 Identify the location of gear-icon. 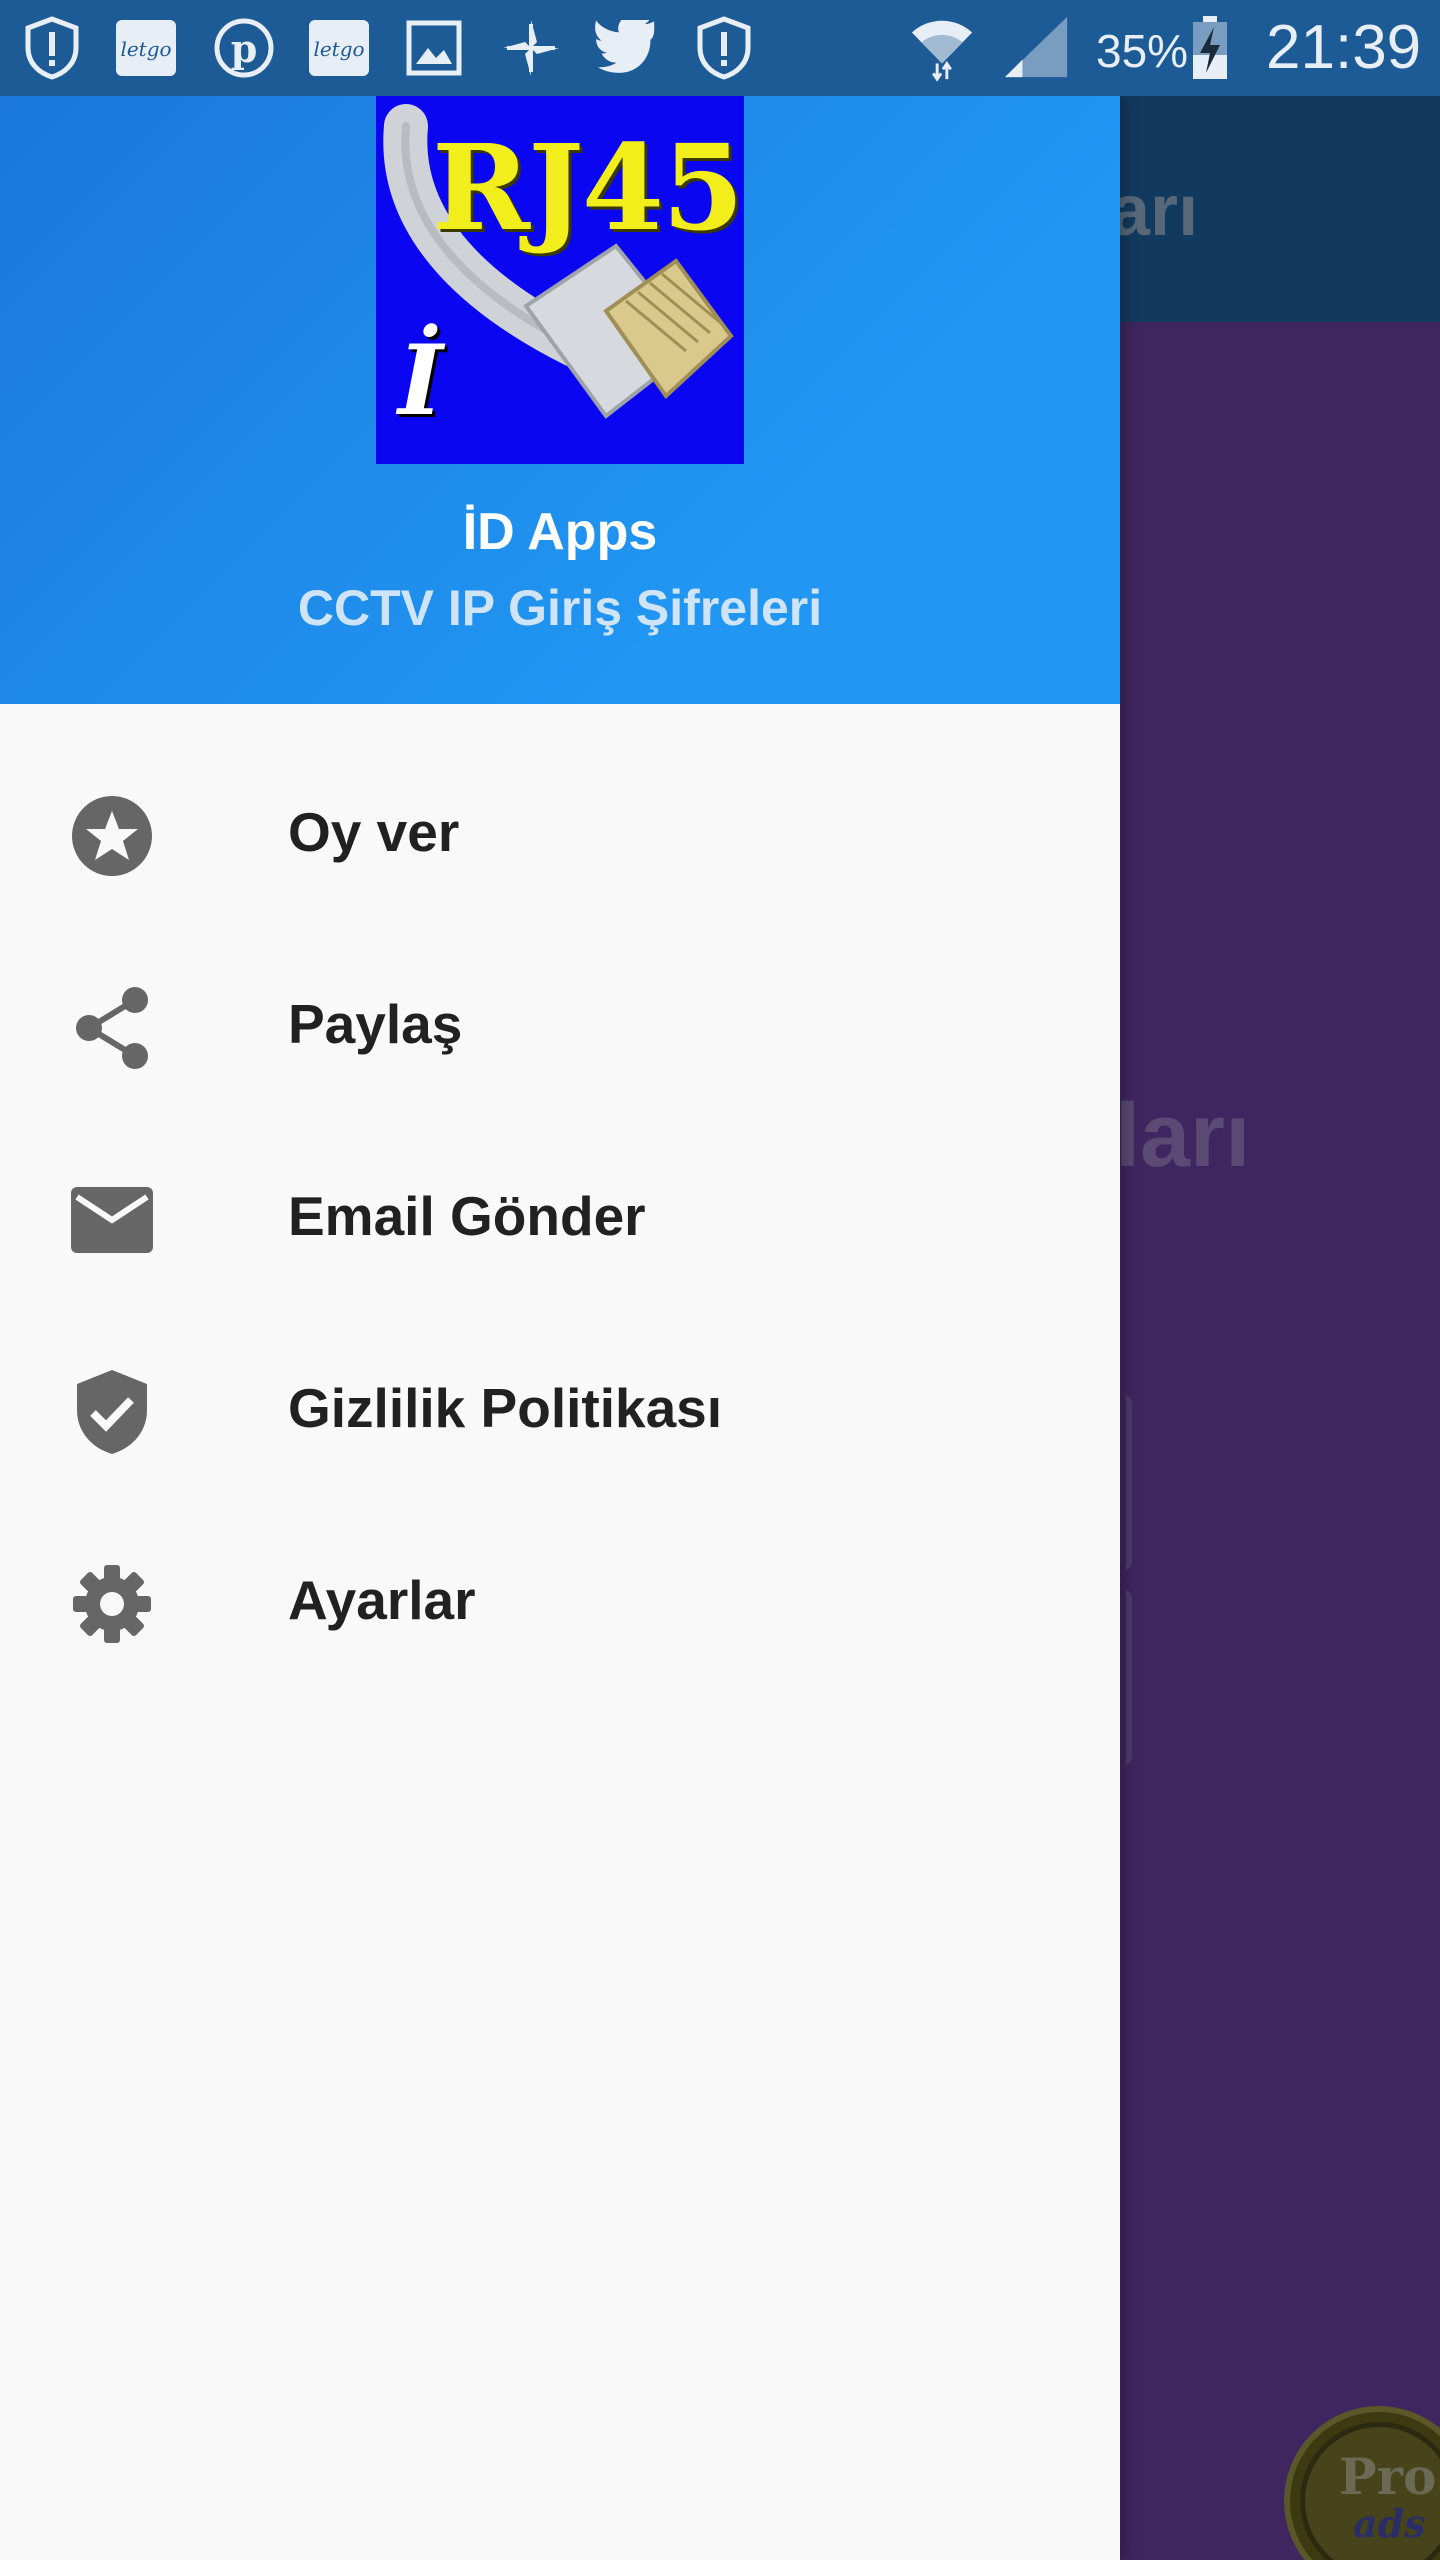
(112, 1604).